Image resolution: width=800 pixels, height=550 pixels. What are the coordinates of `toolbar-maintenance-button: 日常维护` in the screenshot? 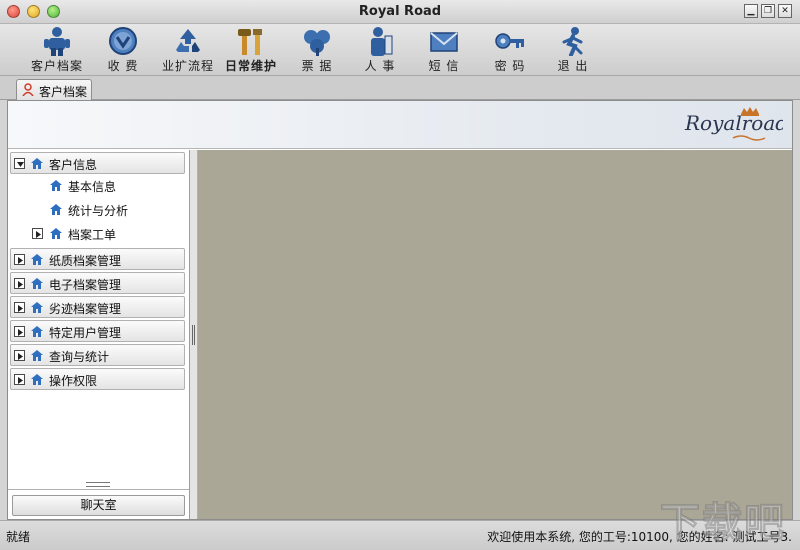 It's located at (251, 50).